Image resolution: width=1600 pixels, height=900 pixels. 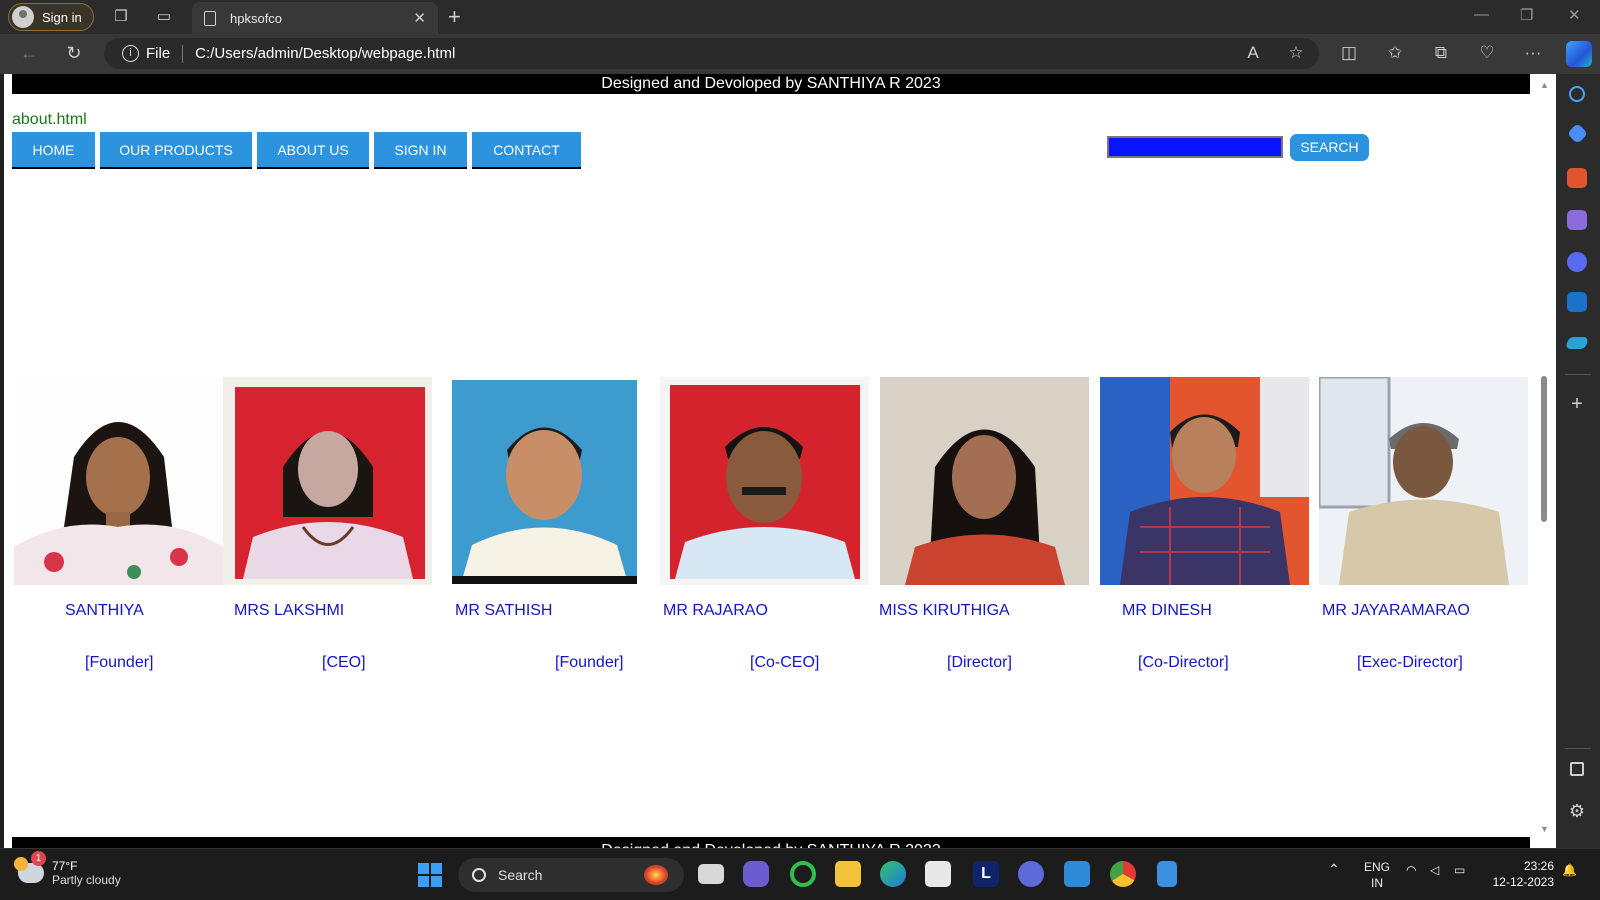 I want to click on settings-gear-icon: ⚙, so click(x=1577, y=811).